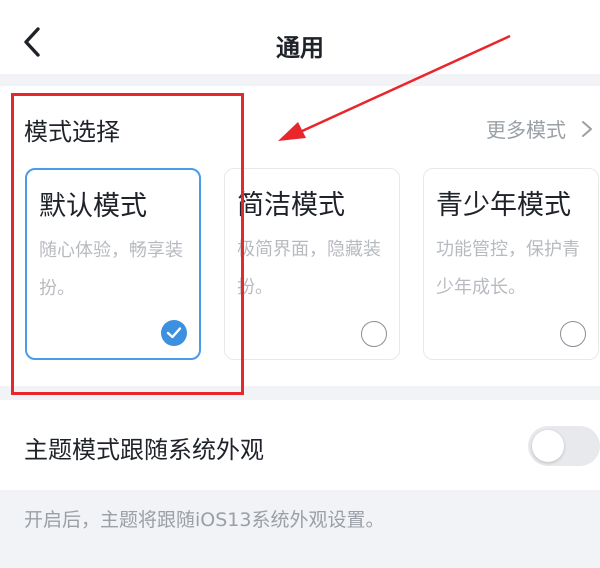 Image resolution: width=600 pixels, height=568 pixels. What do you see at coordinates (204, 520) in the screenshot?
I see `hint-text: 开启后，主题将跟随iOS13系统外观设置。` at bounding box center [204, 520].